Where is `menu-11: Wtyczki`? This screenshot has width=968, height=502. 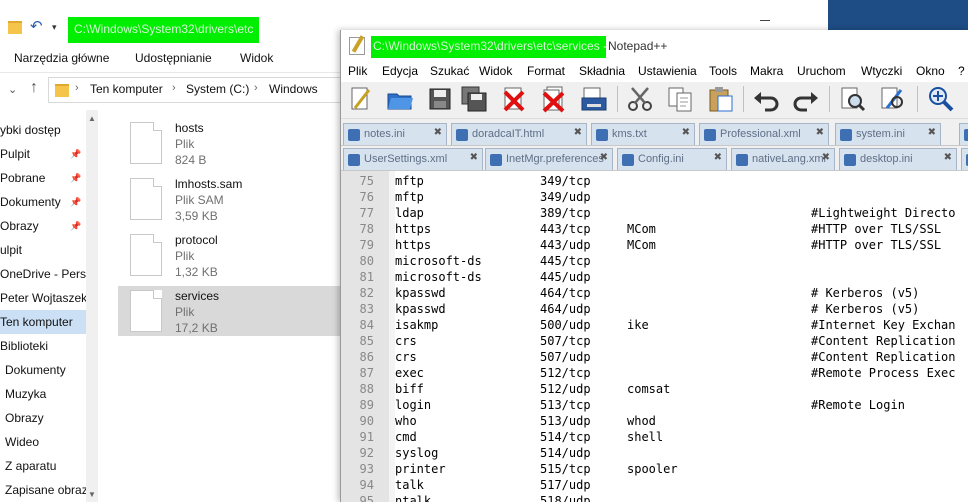 menu-11: Wtyczki is located at coordinates (881, 71).